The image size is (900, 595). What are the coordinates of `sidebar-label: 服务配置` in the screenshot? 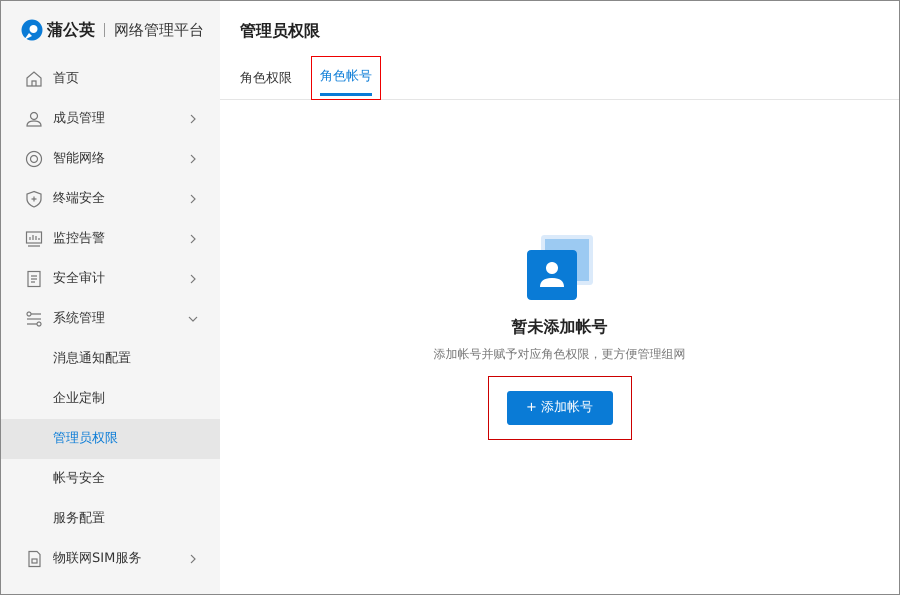 It's located at (79, 519).